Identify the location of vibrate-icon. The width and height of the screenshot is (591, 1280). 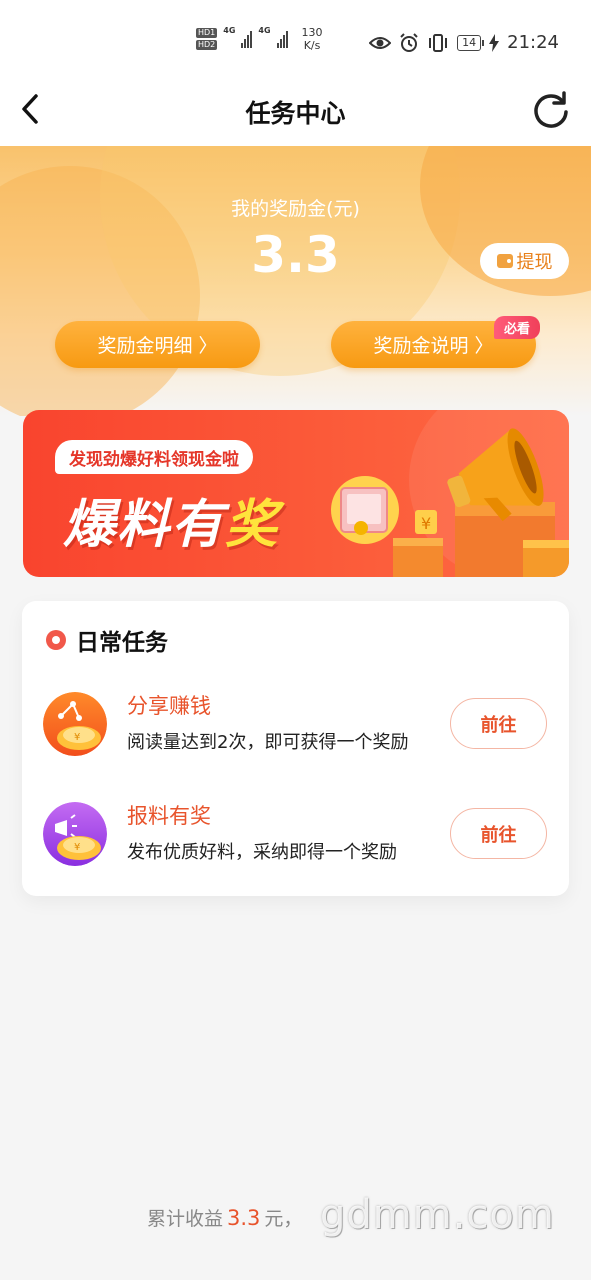
(438, 42).